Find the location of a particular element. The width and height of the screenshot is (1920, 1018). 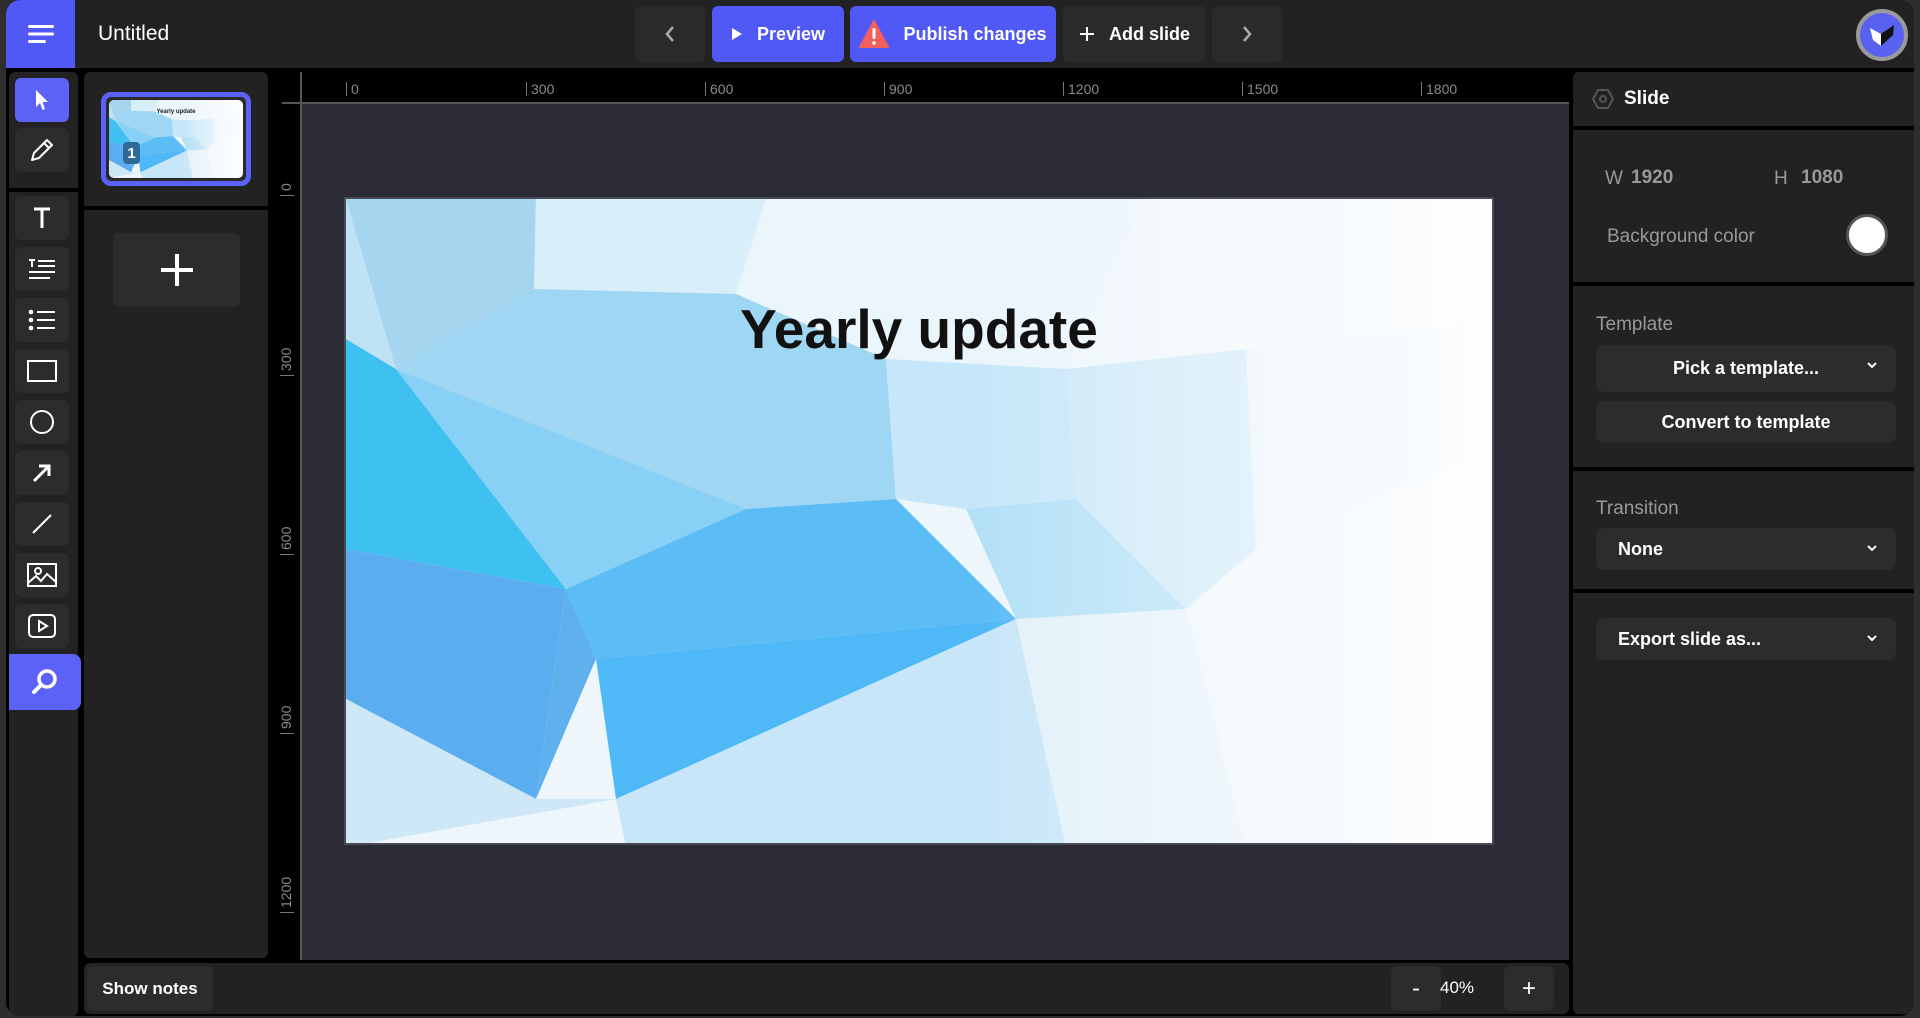

slide-settings-icon is located at coordinates (1603, 99).